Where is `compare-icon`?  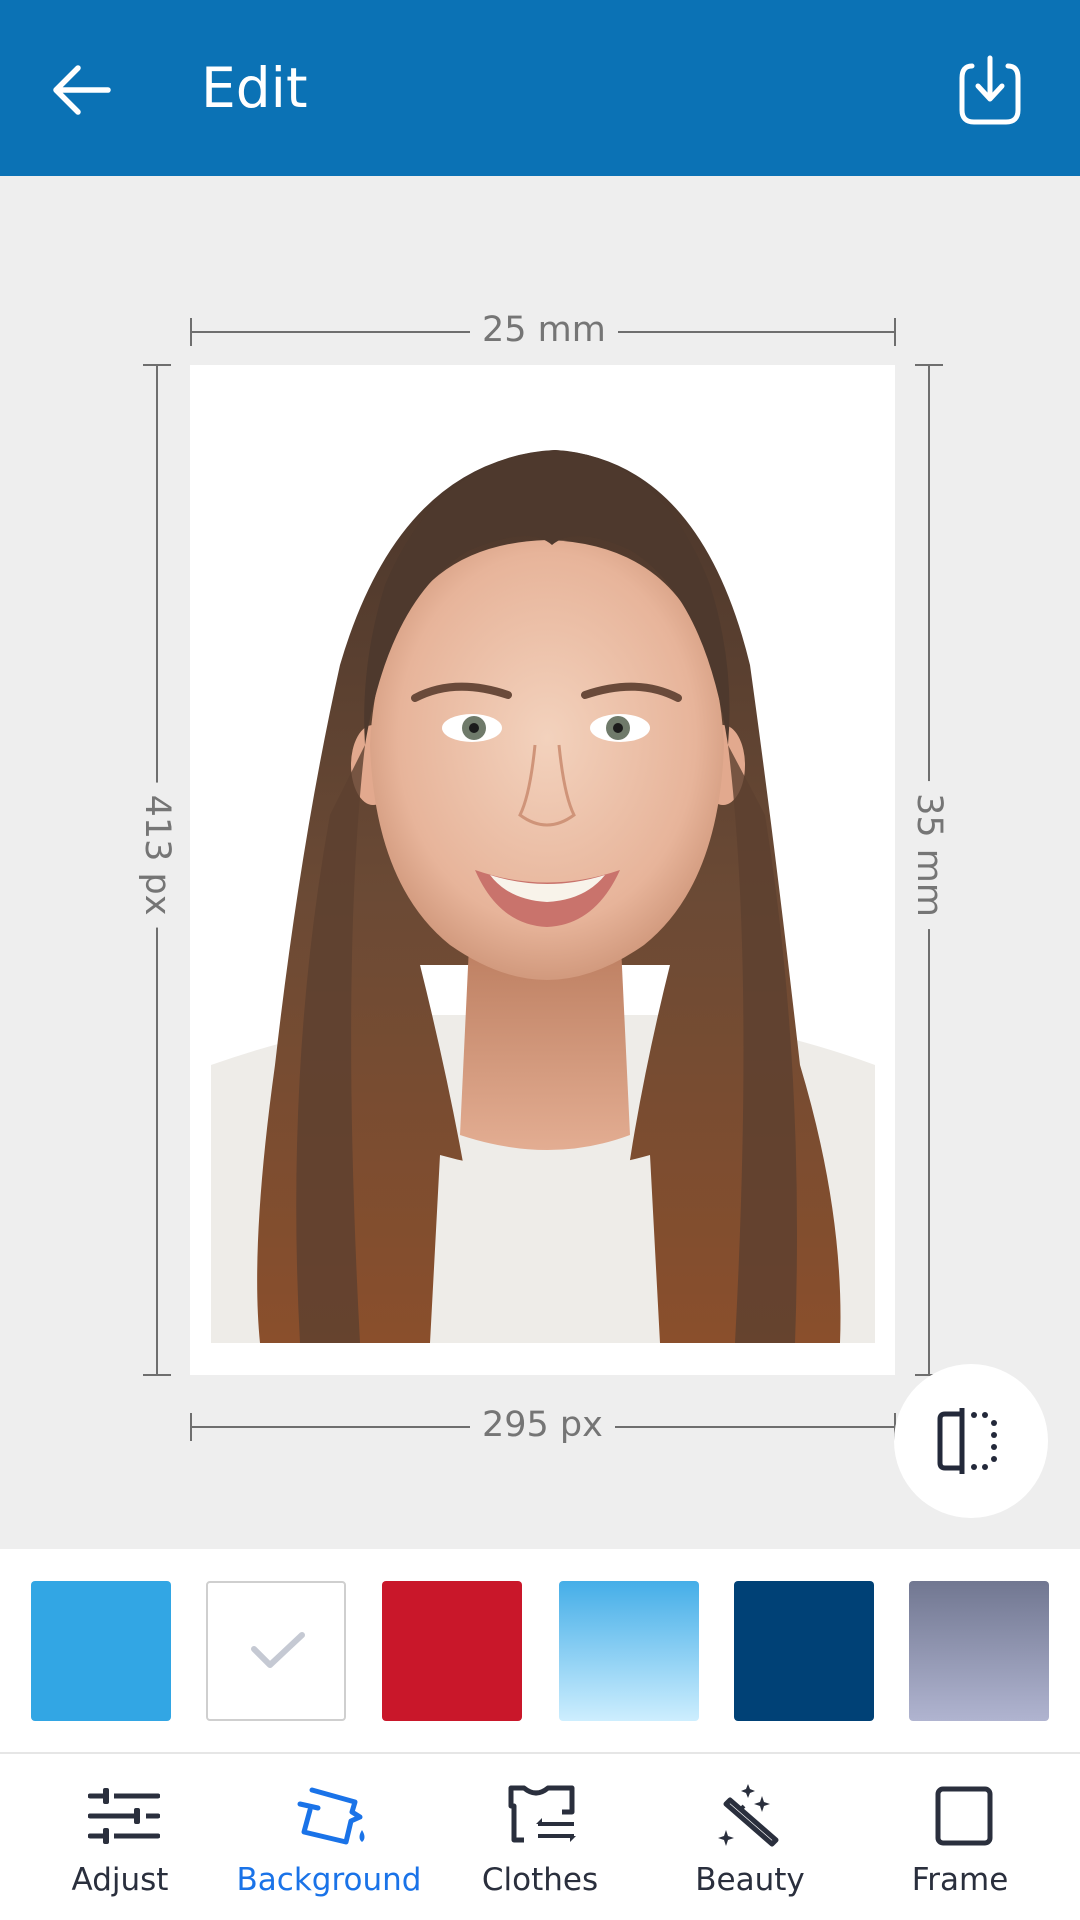 compare-icon is located at coordinates (967, 1441).